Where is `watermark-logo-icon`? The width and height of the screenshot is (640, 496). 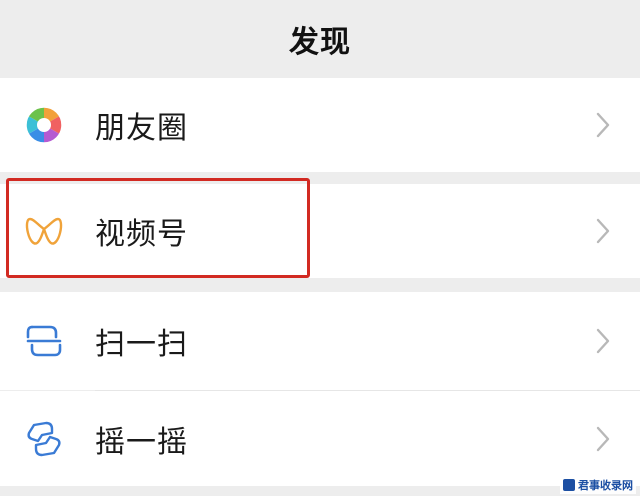
watermark-logo-icon is located at coordinates (569, 485).